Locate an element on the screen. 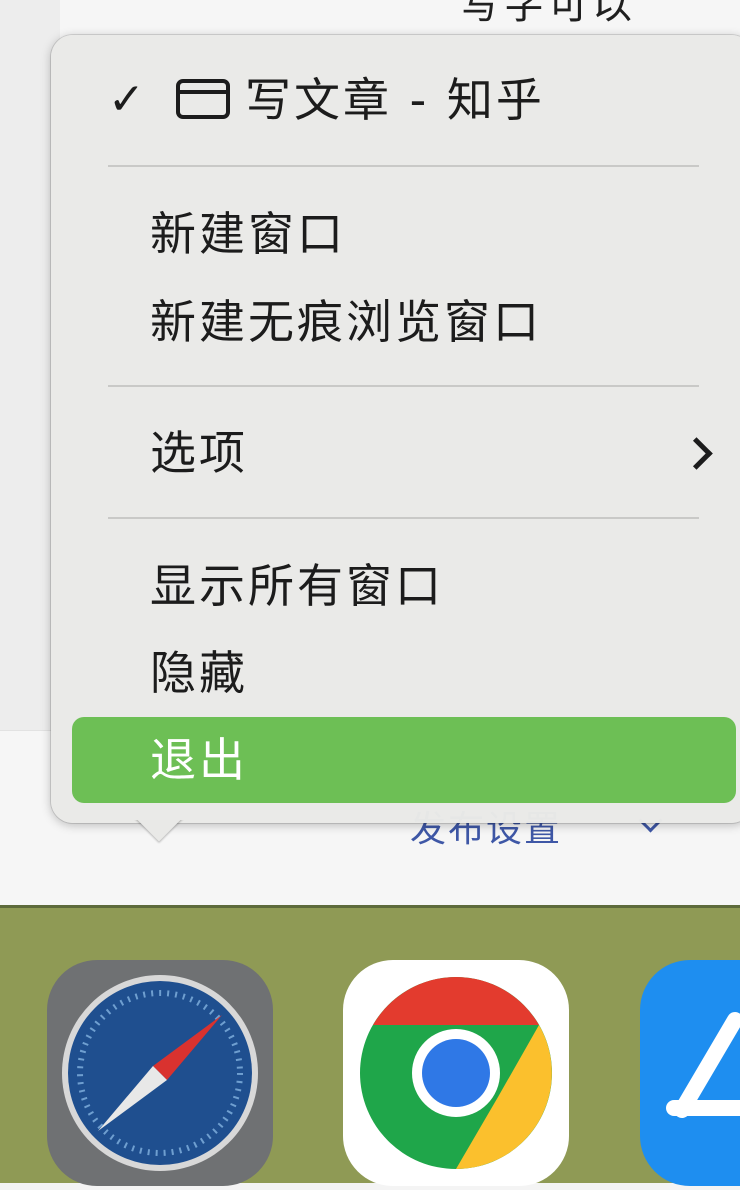 This screenshot has width=740, height=1190. menu-item-show-all-windows: 显示所有窗口 is located at coordinates (404, 586).